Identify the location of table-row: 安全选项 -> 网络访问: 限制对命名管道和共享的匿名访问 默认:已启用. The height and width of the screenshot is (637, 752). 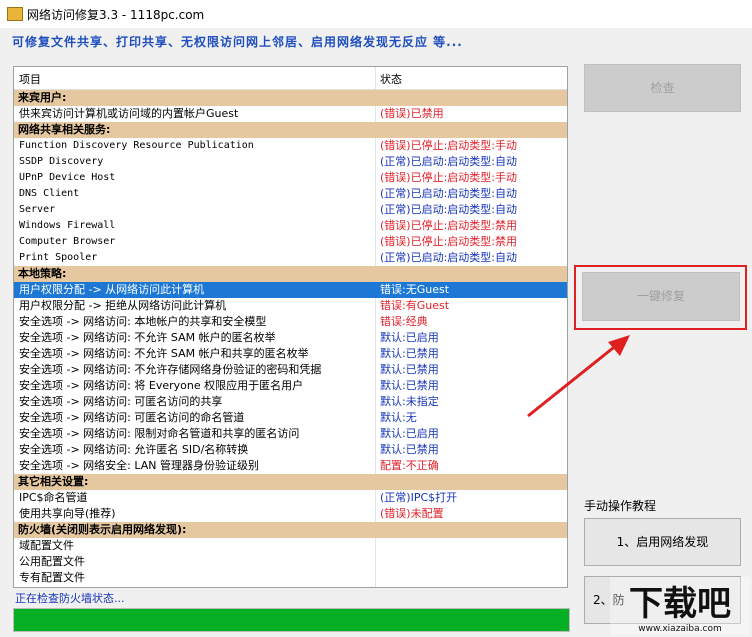
(290, 434).